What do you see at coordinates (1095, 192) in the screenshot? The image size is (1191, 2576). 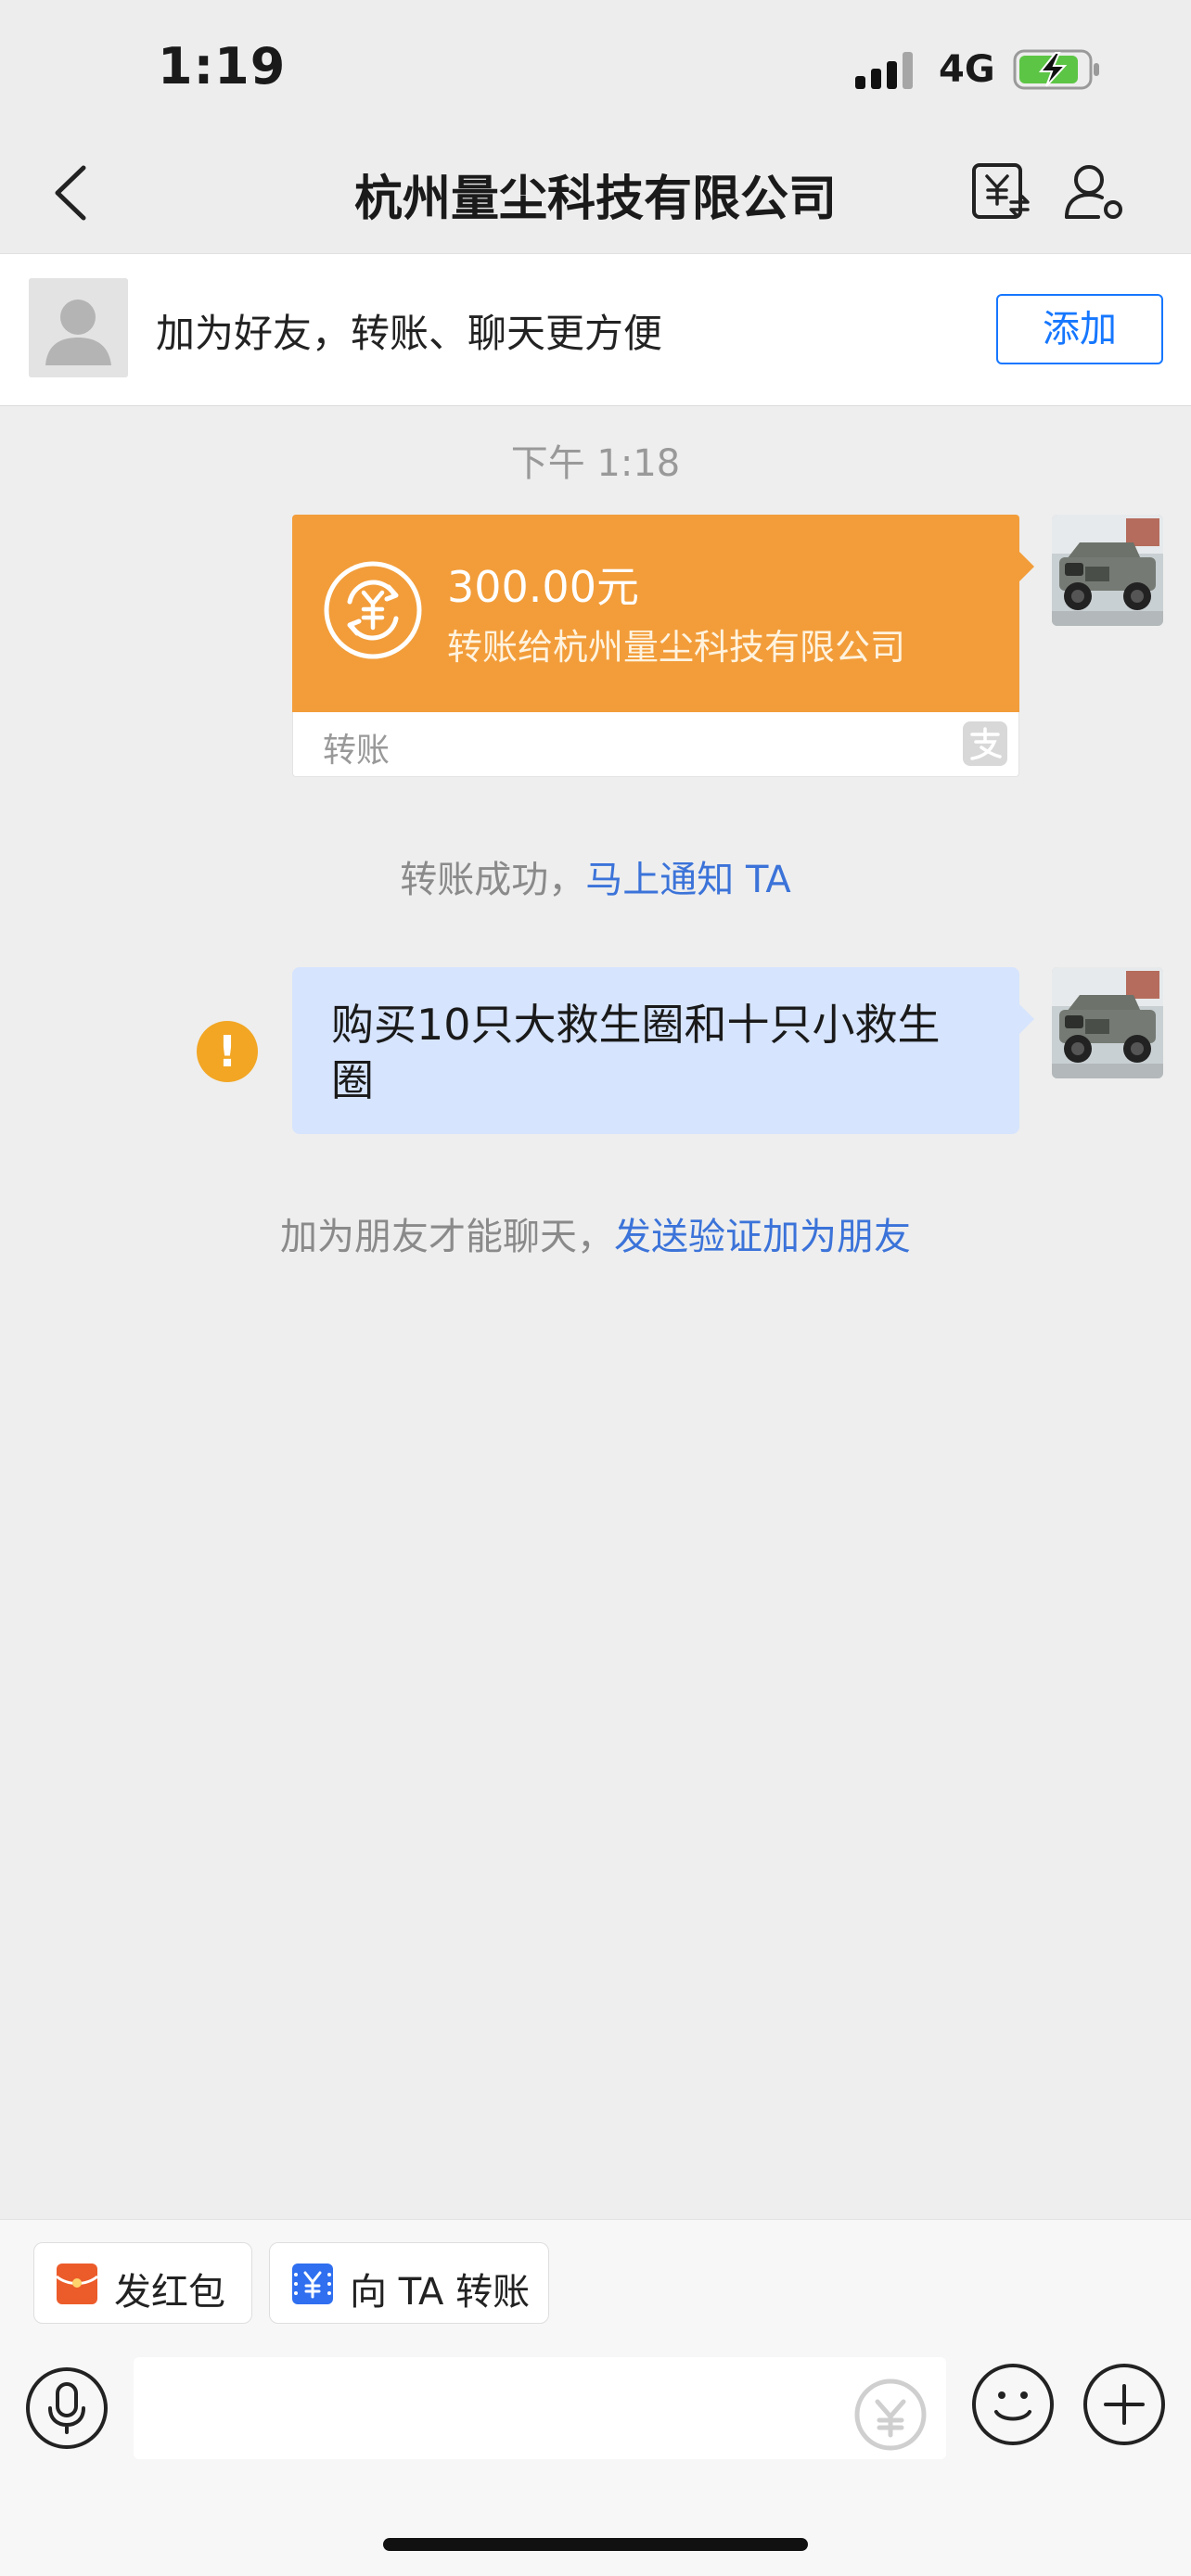 I see `profile-settings-icon` at bounding box center [1095, 192].